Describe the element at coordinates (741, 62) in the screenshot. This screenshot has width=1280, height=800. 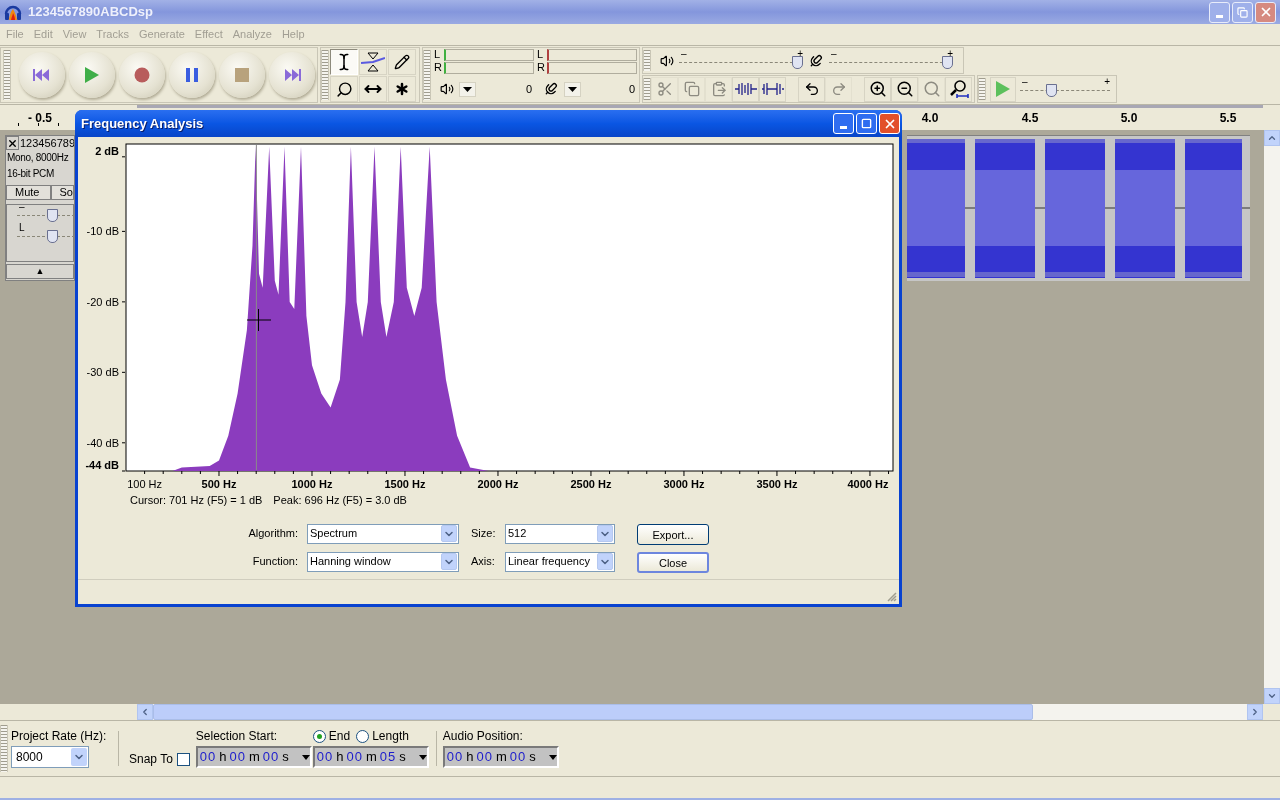
I see `playback-volume-slider` at that location.